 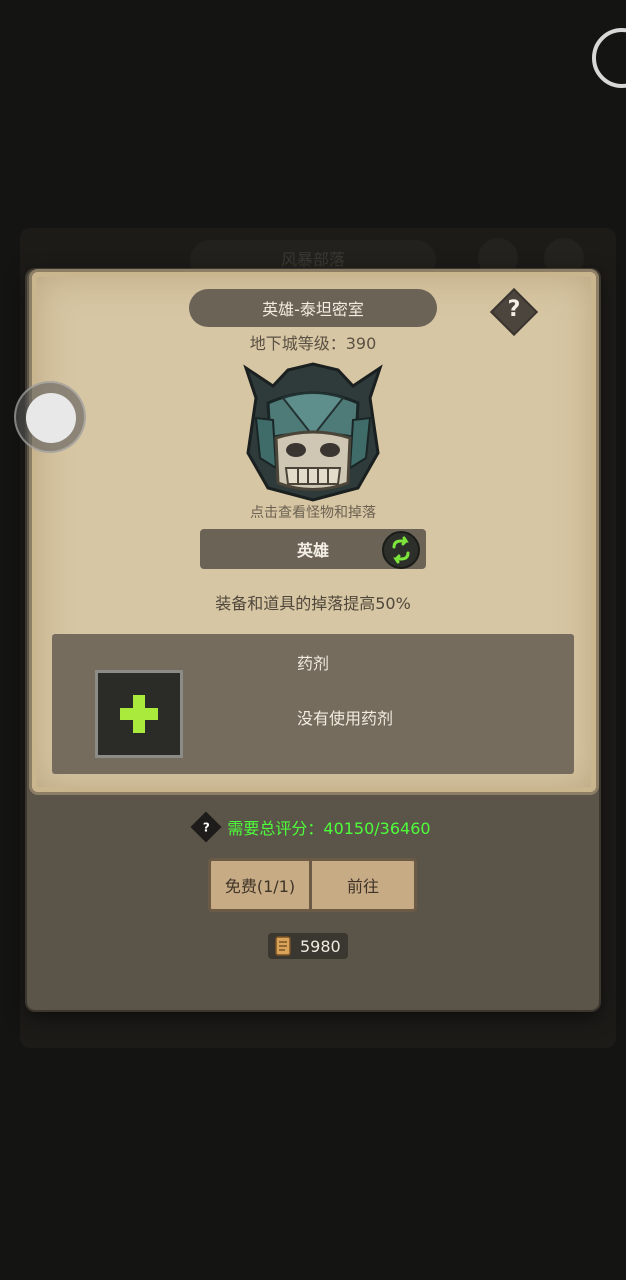 I want to click on difficulty-bonus: 装备和道具的掉落提高50%, so click(x=313, y=603).